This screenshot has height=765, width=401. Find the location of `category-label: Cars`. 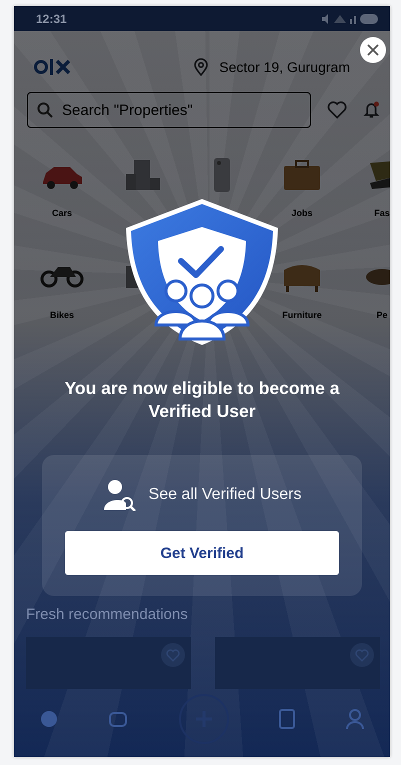

category-label: Cars is located at coordinates (62, 213).